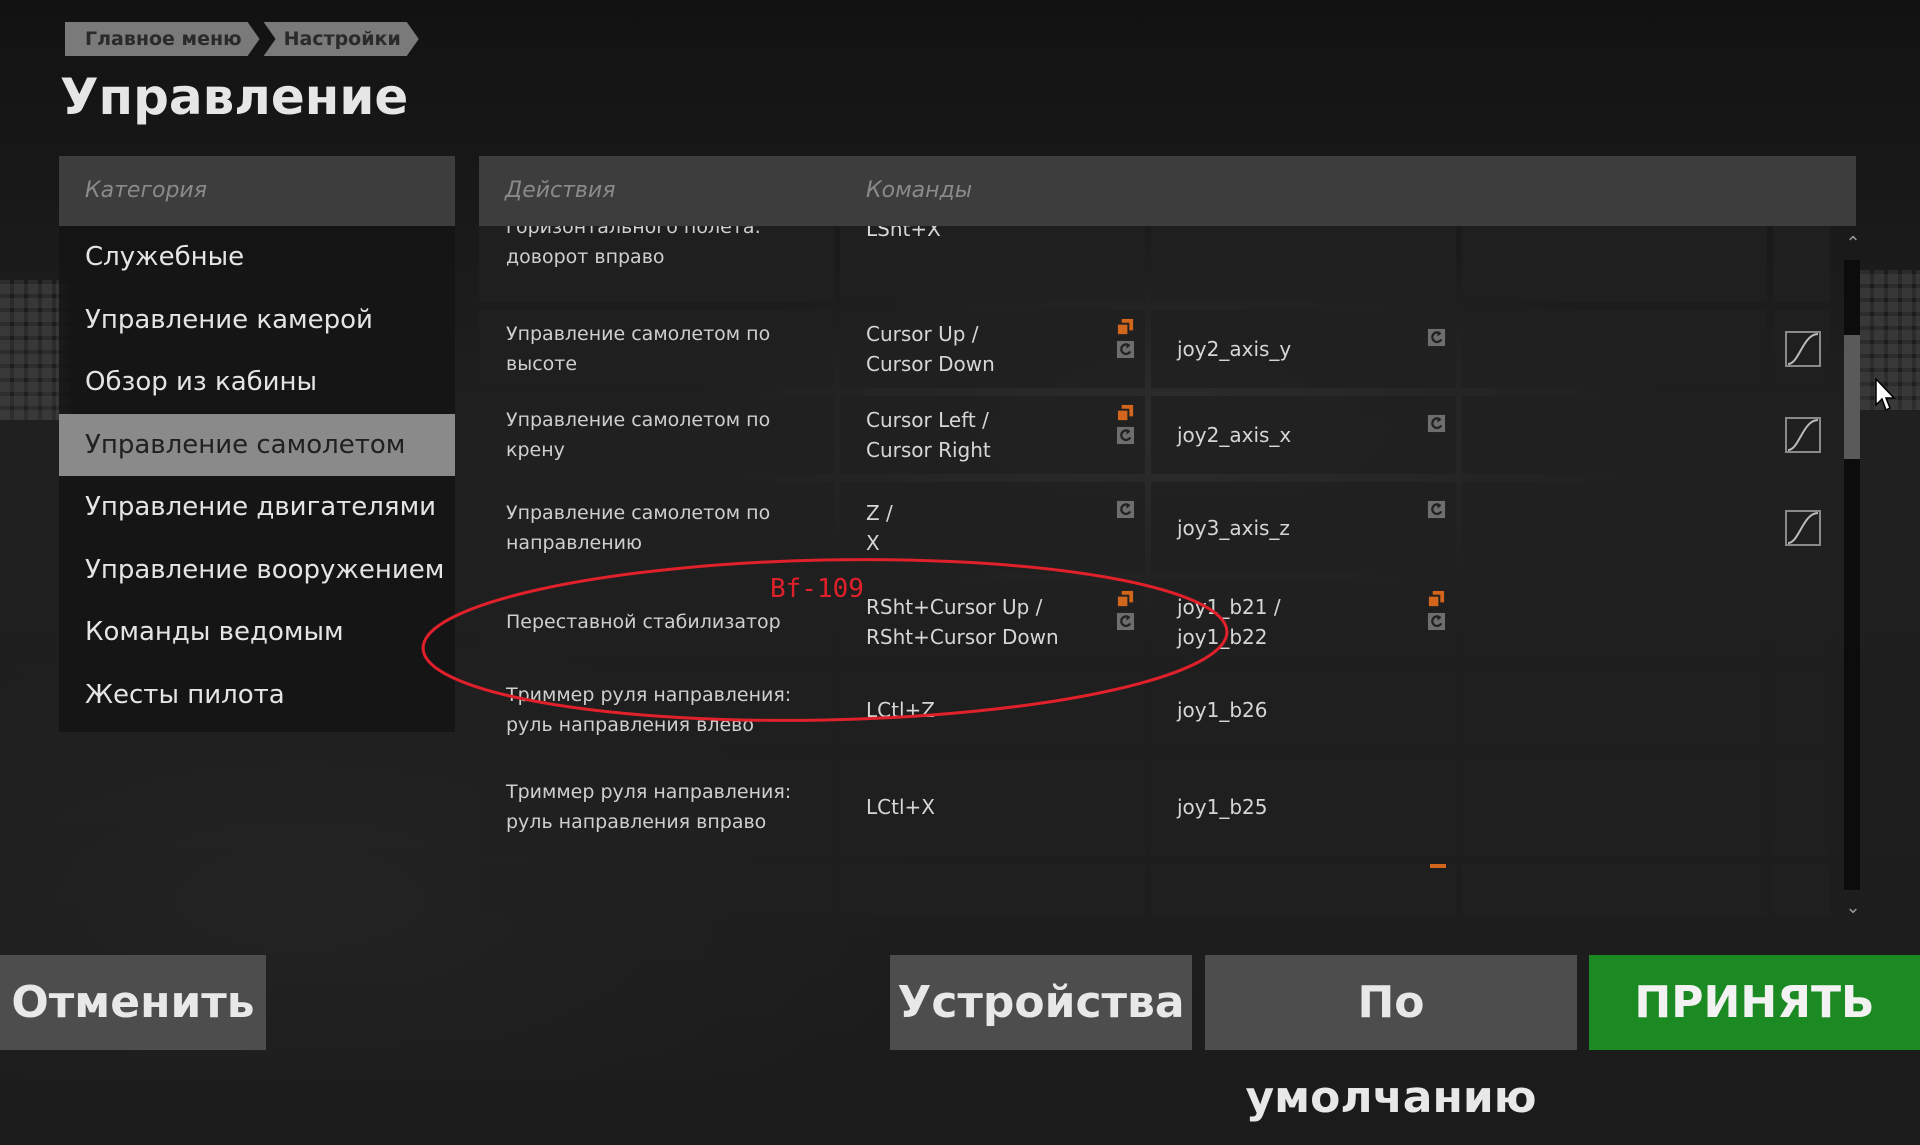  I want to click on device-binding: joy1_b26, so click(1222, 710).